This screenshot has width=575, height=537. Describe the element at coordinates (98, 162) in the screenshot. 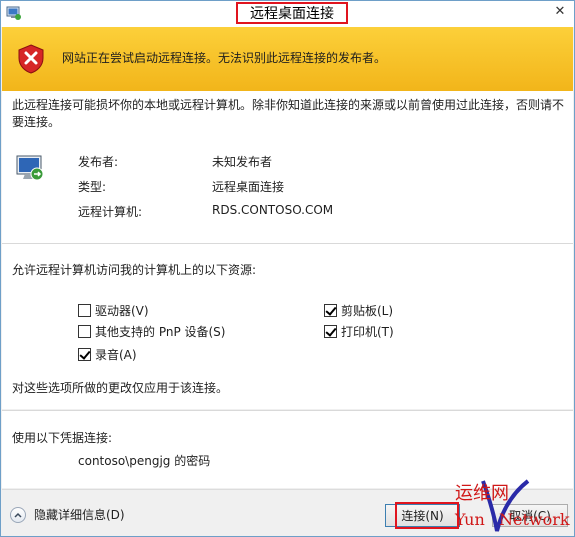

I see `publisher-label: 发布者:` at that location.